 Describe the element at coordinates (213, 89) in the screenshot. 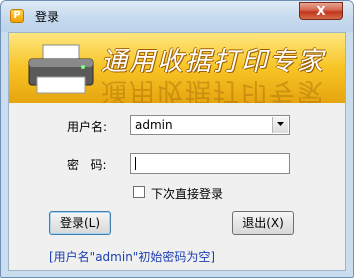

I see `banner-title-reflection: 通用收据打印专家` at that location.